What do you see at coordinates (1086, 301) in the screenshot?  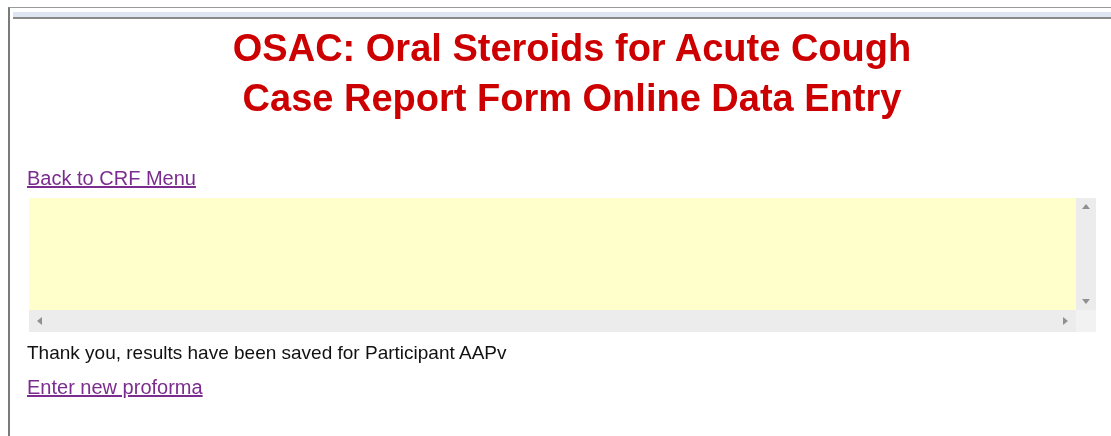 I see `scroll-down-icon` at bounding box center [1086, 301].